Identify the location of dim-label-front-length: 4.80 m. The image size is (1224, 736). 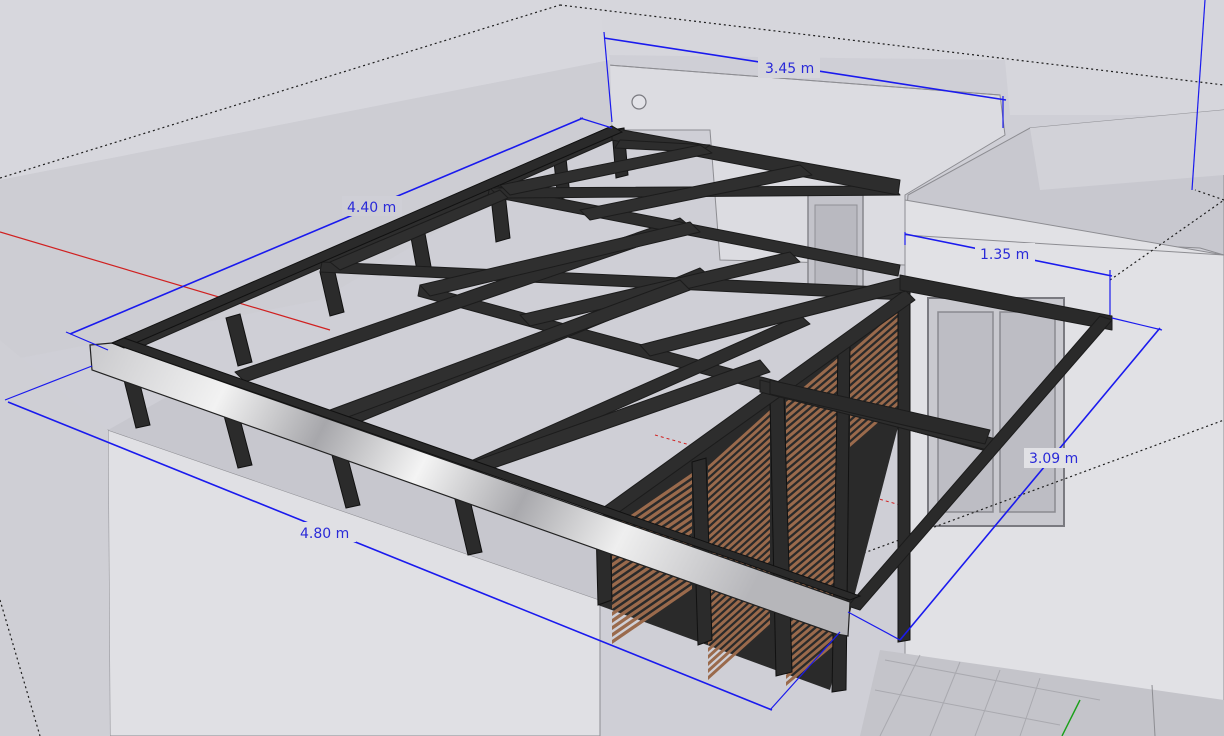
(324, 534).